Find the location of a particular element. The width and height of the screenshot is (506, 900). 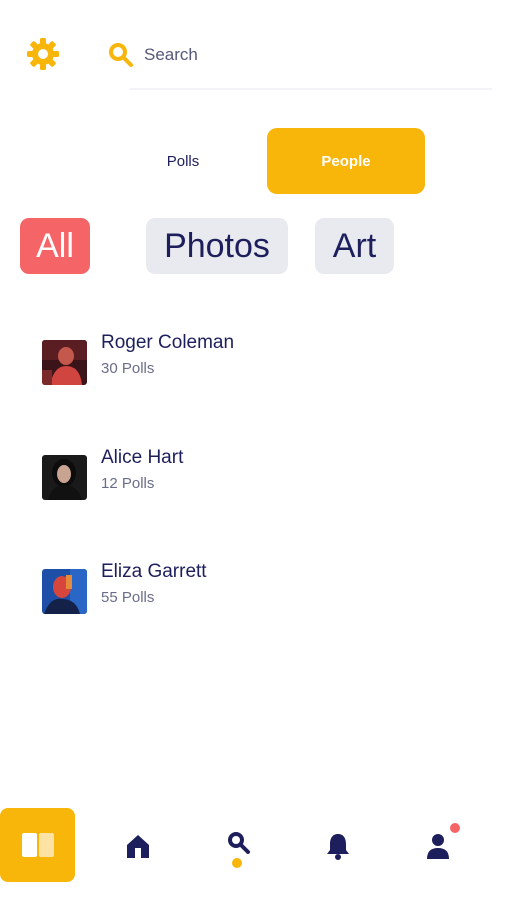

gear-icon is located at coordinates (43, 54).